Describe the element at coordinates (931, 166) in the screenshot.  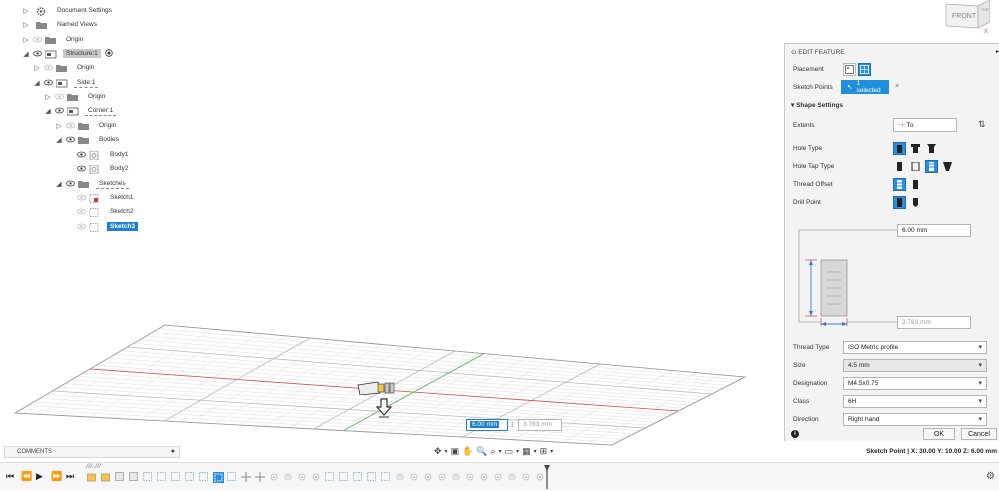
I see `tap-tapped-button` at that location.